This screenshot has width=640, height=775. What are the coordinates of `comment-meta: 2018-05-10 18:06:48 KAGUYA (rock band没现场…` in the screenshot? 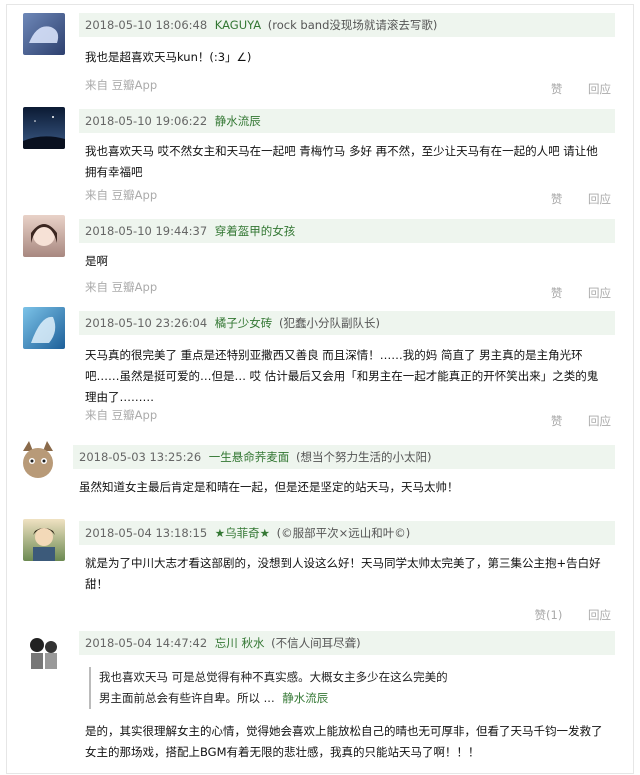 It's located at (347, 25).